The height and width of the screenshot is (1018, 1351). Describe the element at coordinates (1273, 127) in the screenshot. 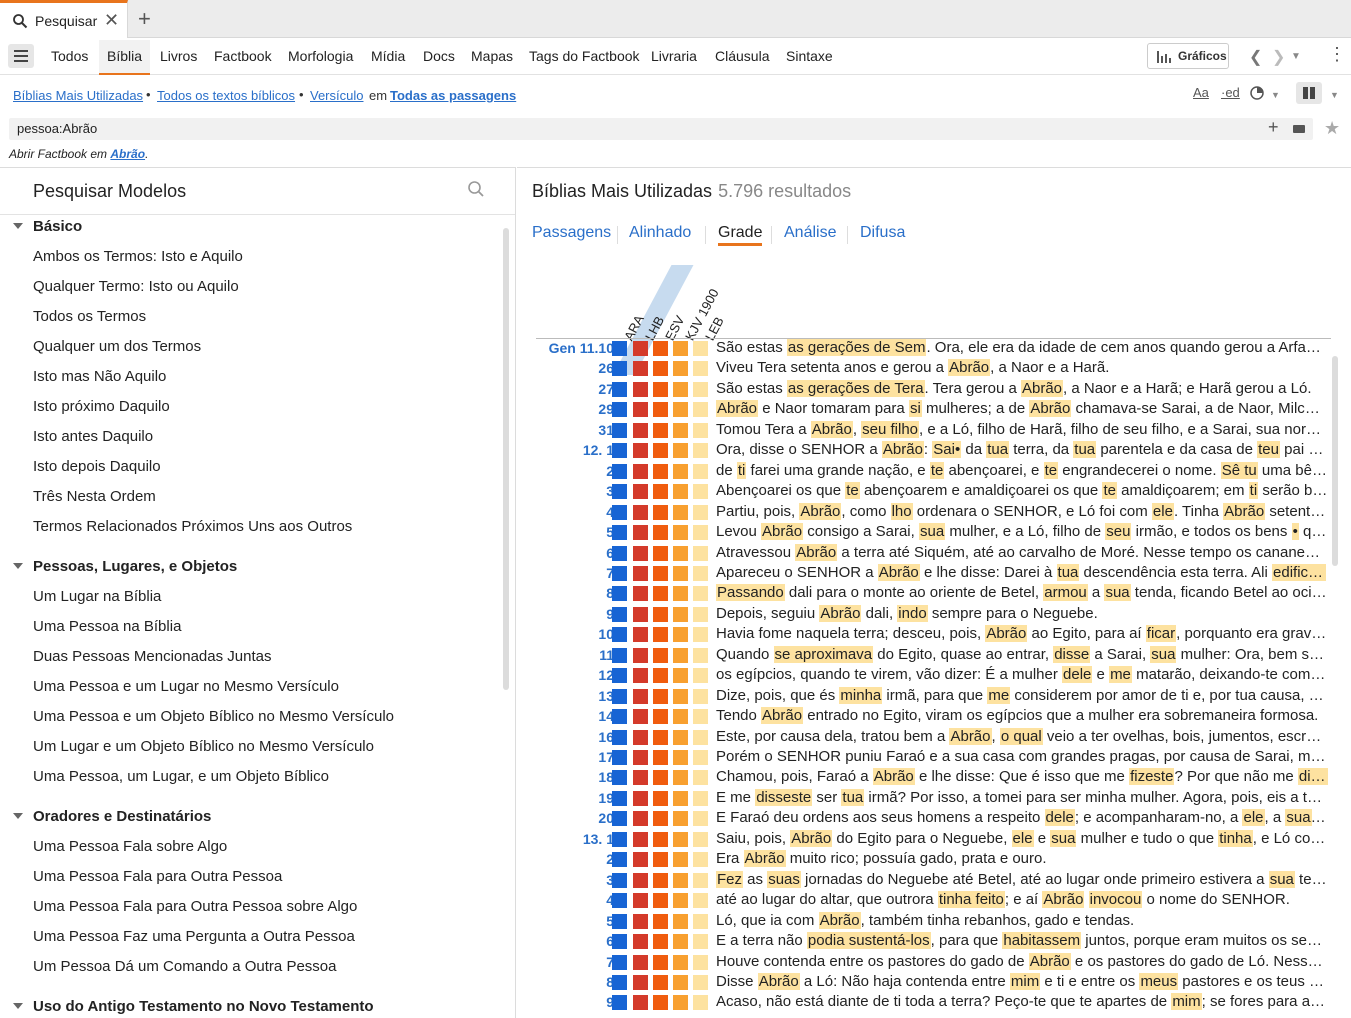

I see `add-icon: +` at that location.